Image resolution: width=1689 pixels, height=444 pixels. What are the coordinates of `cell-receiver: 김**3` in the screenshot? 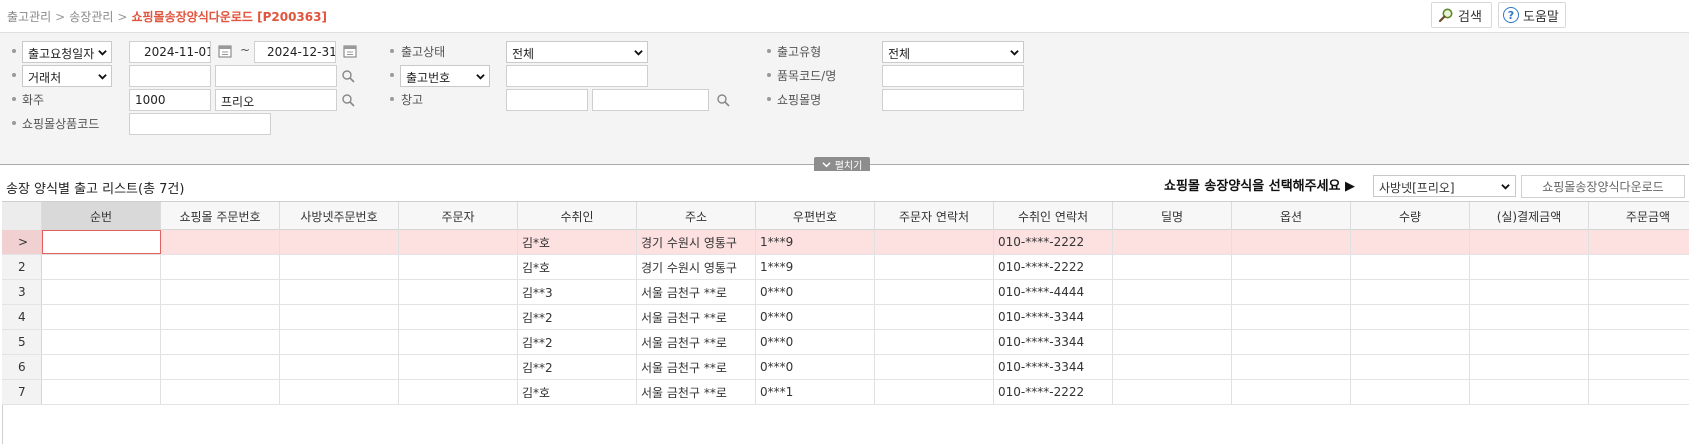 It's located at (577, 292).